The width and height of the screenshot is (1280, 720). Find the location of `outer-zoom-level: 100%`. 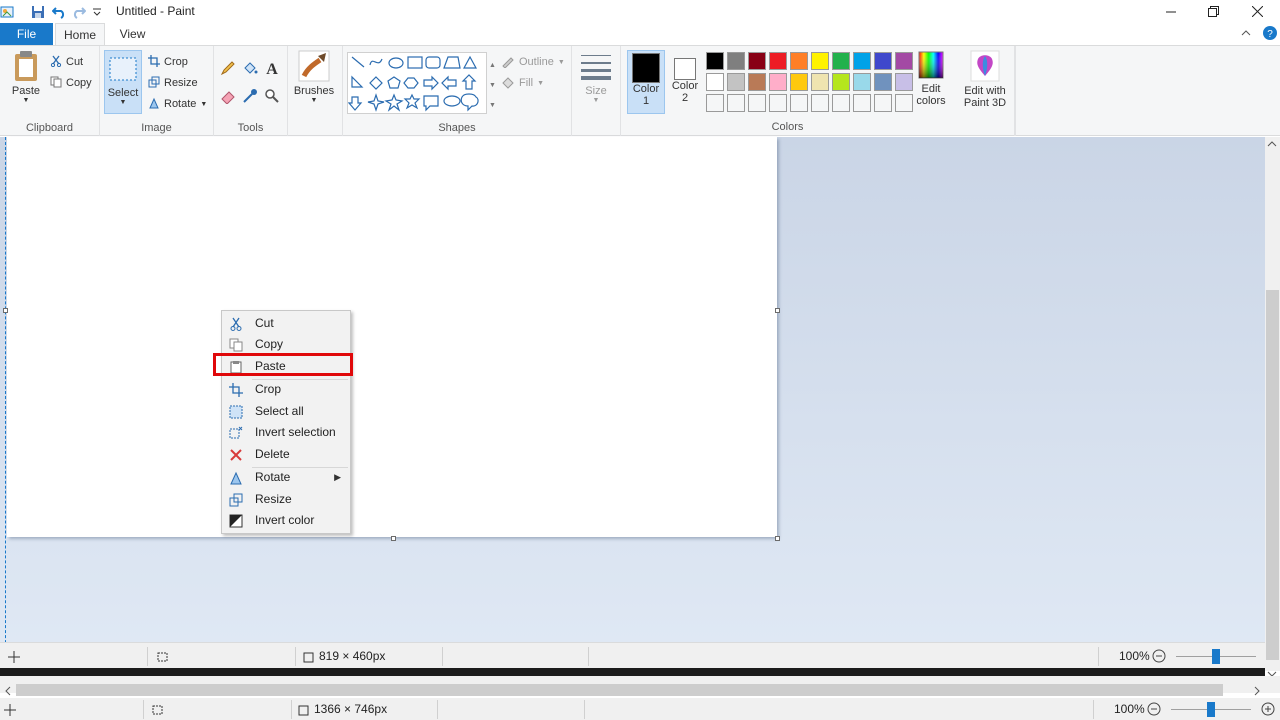

outer-zoom-level: 100% is located at coordinates (1129, 709).